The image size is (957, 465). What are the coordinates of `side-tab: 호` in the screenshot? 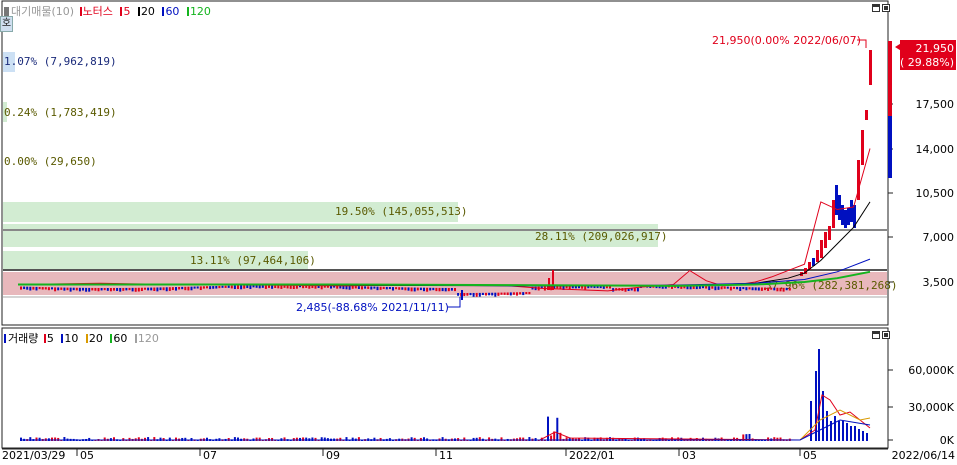 It's located at (6, 24).